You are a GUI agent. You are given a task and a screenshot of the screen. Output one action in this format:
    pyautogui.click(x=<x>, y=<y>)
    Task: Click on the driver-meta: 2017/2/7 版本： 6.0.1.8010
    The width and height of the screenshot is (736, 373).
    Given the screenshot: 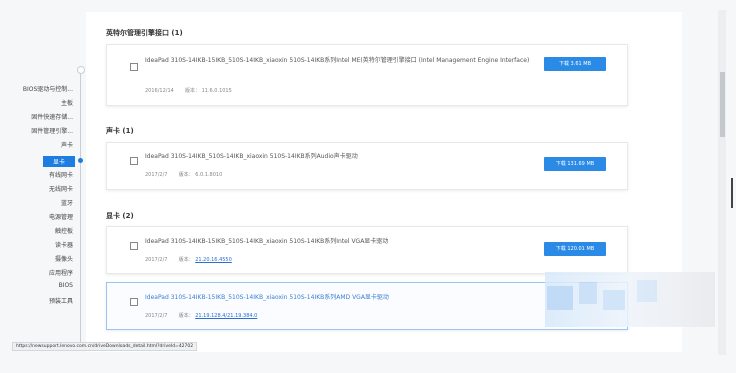 What is the action you would take?
    pyautogui.click(x=183, y=174)
    